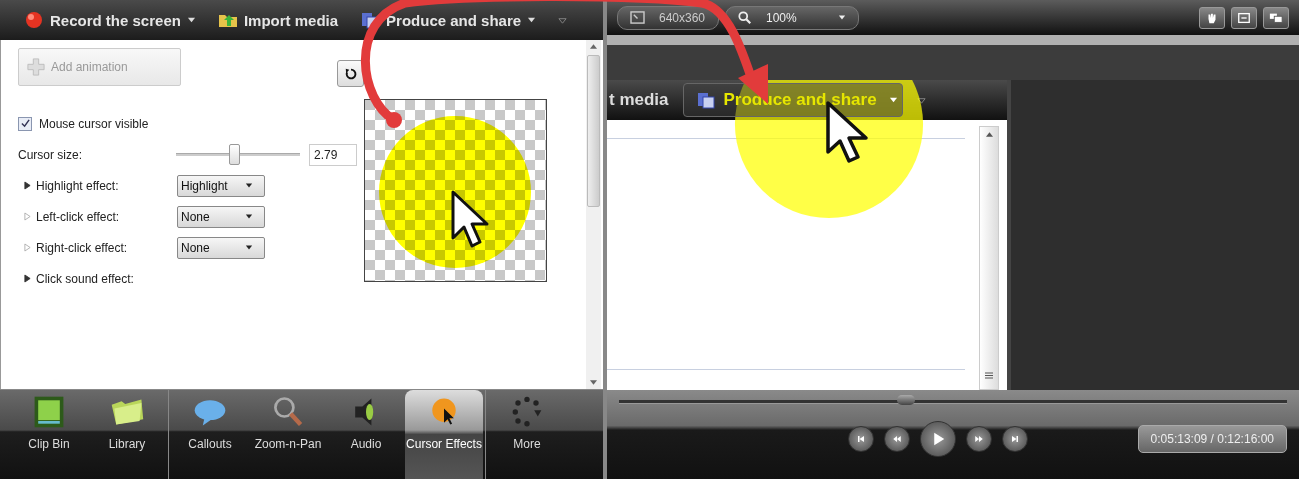 This screenshot has width=1299, height=479. What do you see at coordinates (366, 434) in the screenshot?
I see `tab: Audio` at bounding box center [366, 434].